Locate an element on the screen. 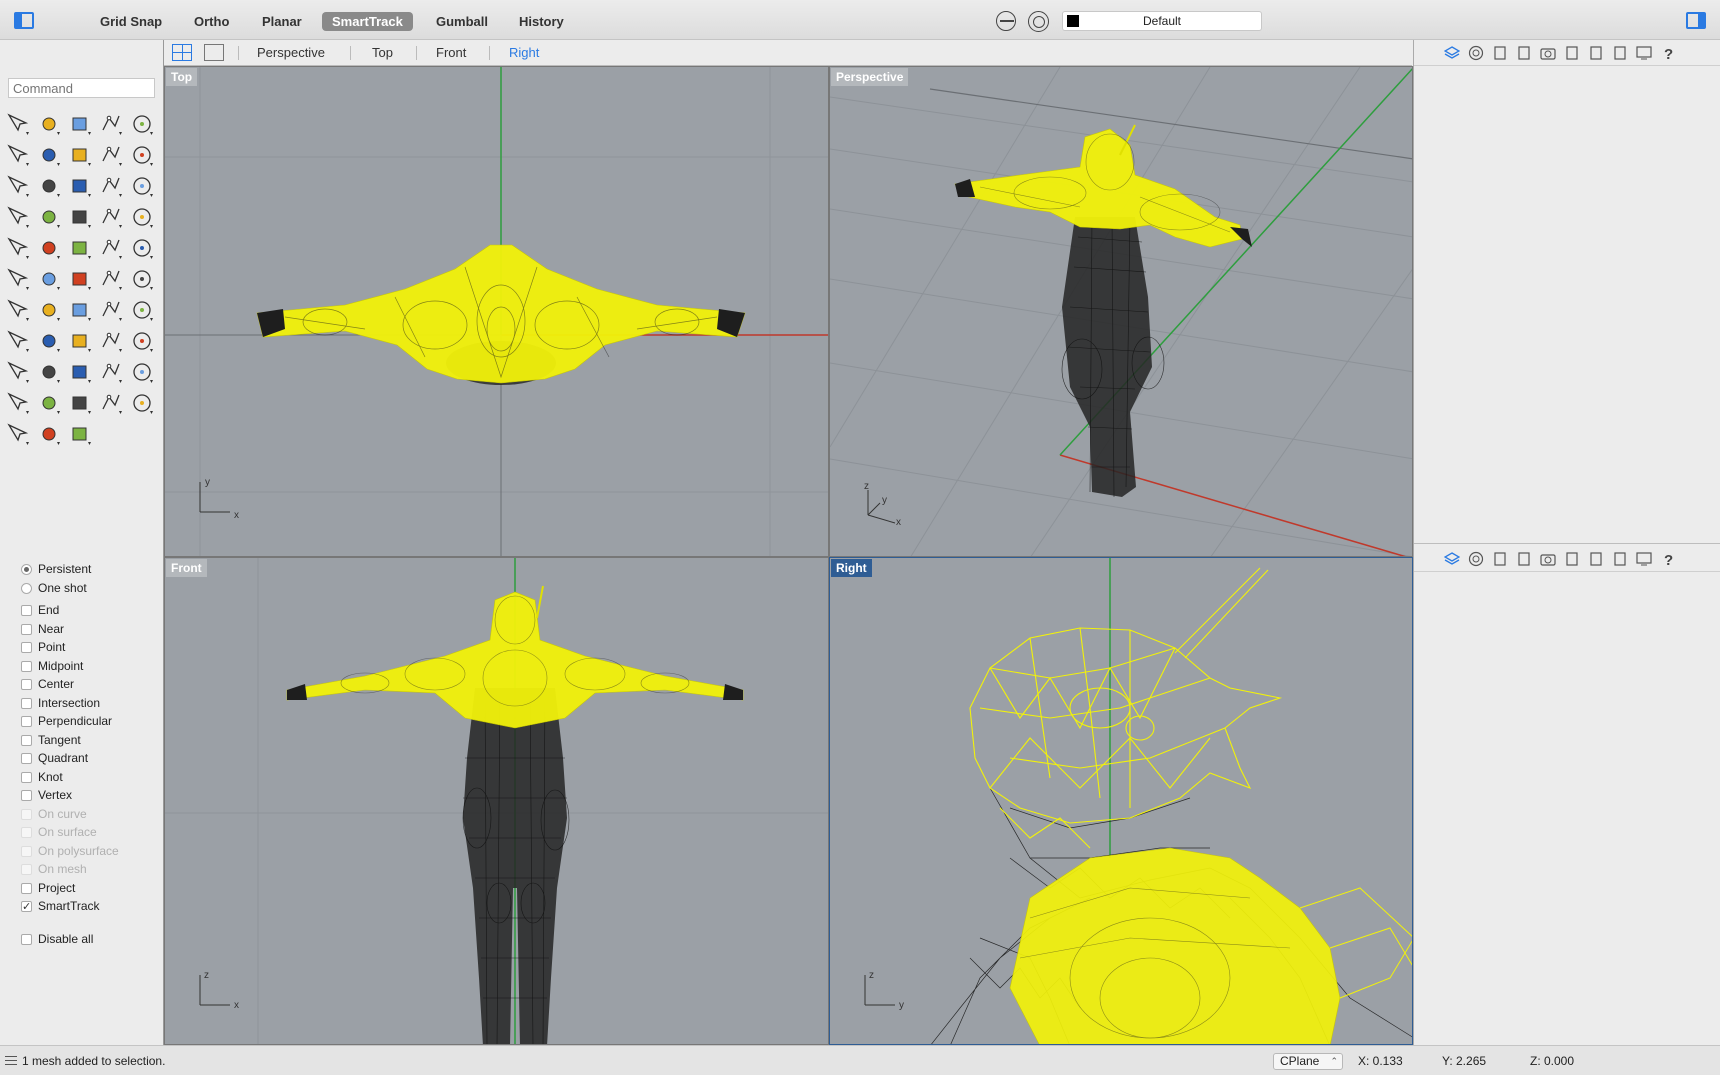 Image resolution: width=1720 pixels, height=1075 pixels. paint-icon is located at coordinates (17, 340).